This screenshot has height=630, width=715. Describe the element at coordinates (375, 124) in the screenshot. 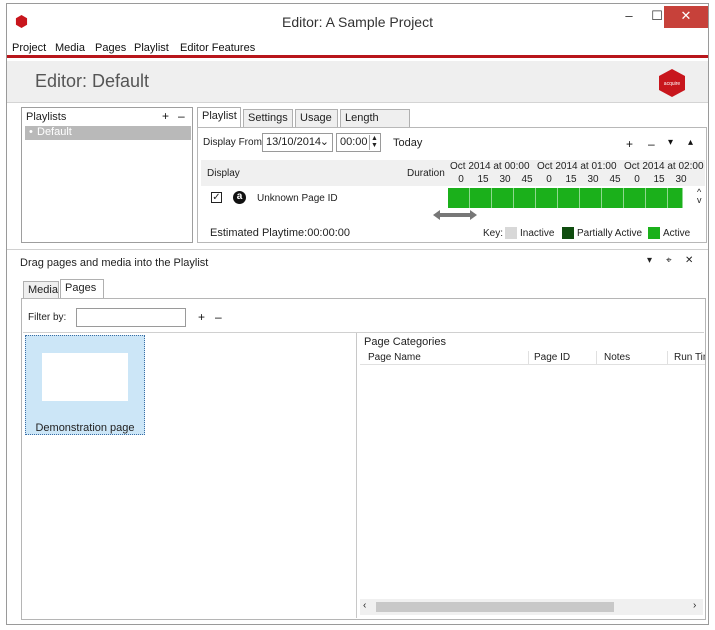

I see `tab-length-rules: Length Rules` at that location.